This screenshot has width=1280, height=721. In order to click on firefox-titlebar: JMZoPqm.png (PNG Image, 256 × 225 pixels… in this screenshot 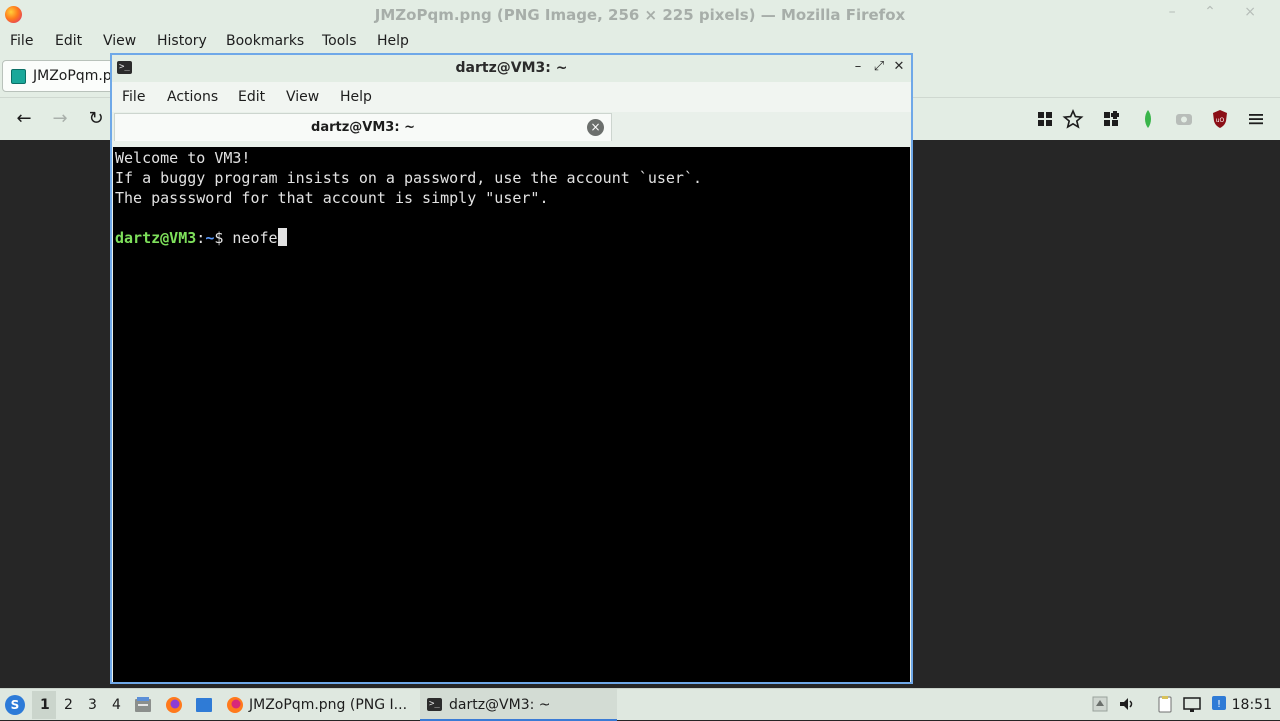, I will do `click(640, 14)`.